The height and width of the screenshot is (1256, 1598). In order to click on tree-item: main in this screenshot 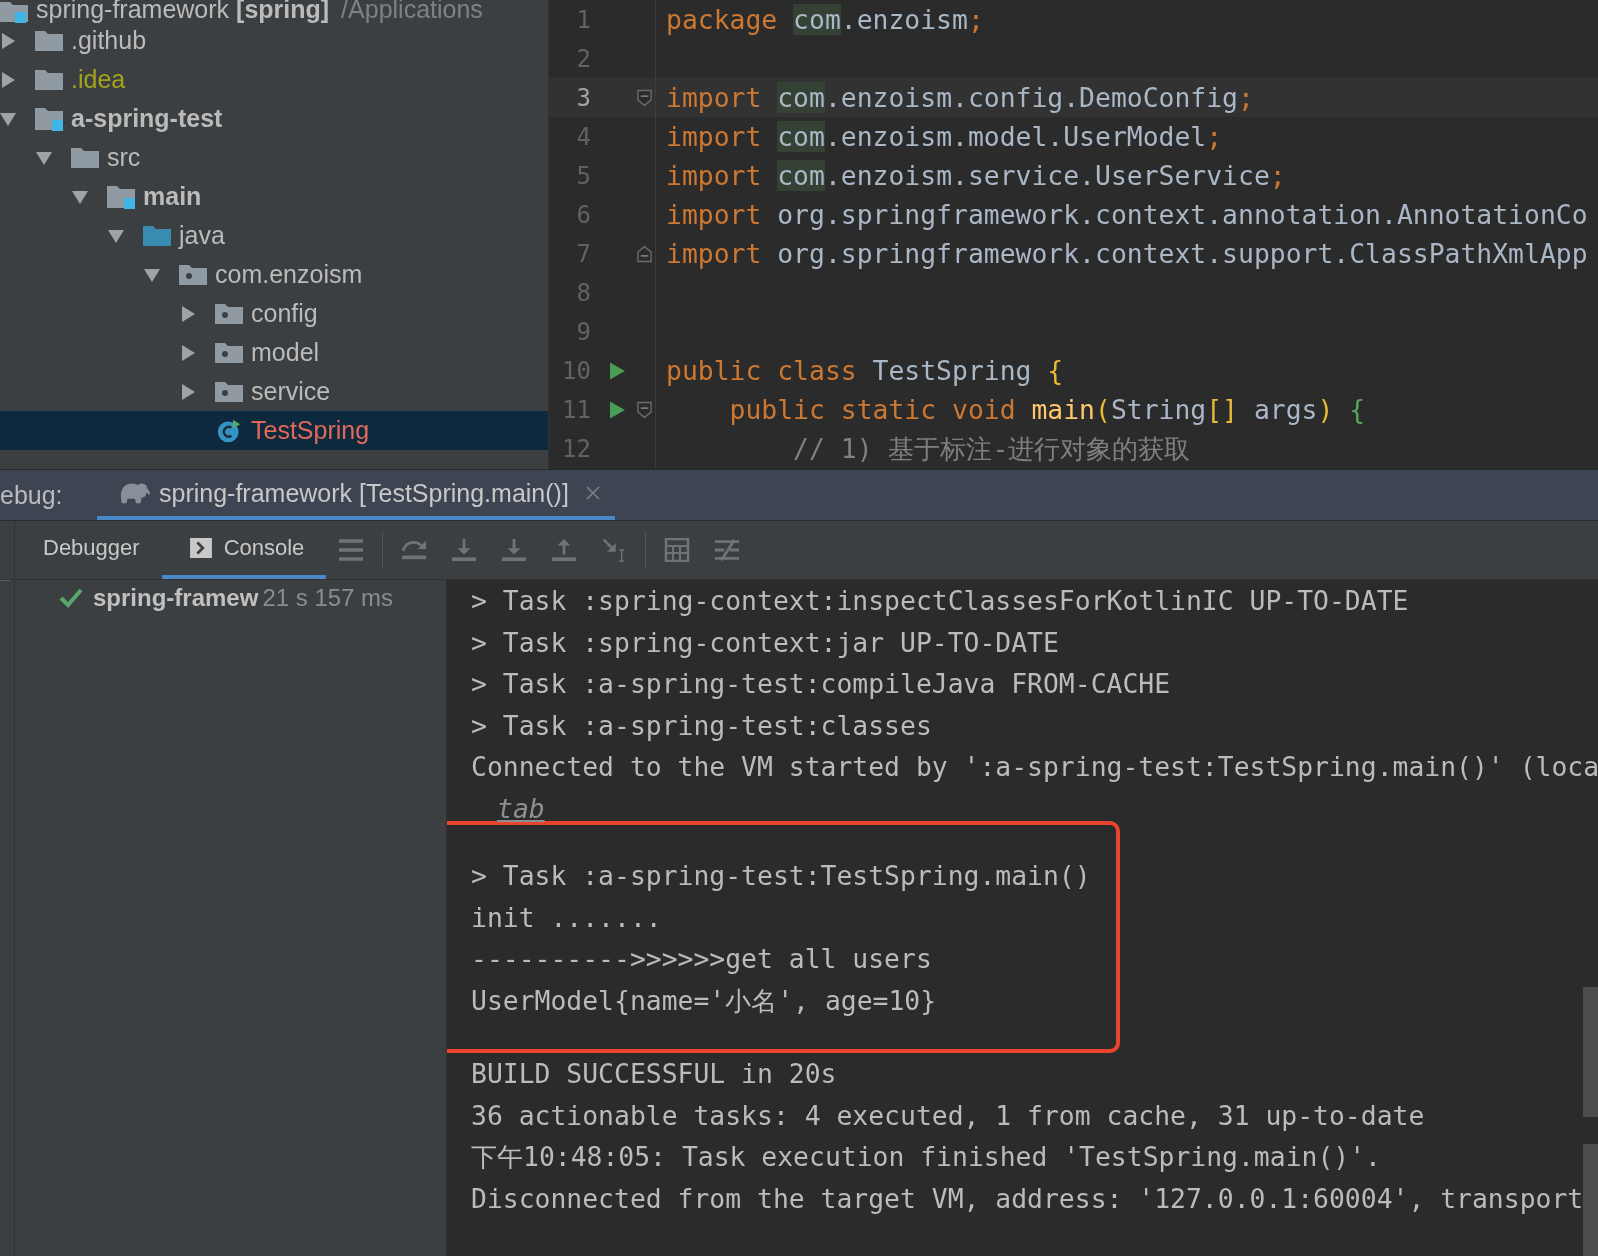, I will do `click(274, 196)`.